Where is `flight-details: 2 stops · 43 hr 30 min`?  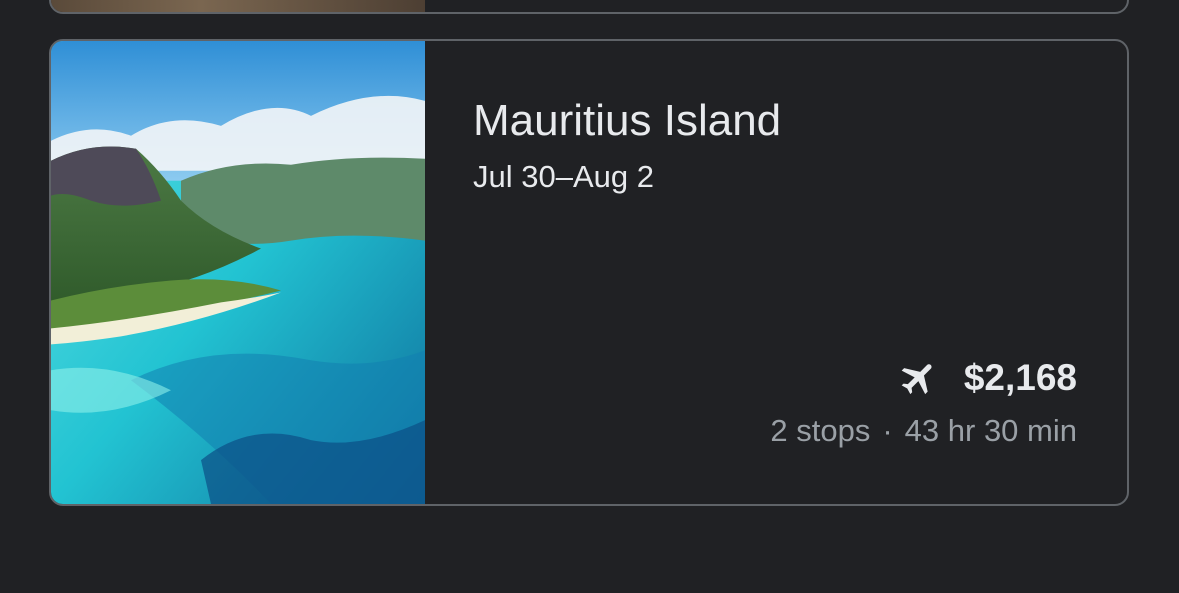 flight-details: 2 stops · 43 hr 30 min is located at coordinates (923, 431).